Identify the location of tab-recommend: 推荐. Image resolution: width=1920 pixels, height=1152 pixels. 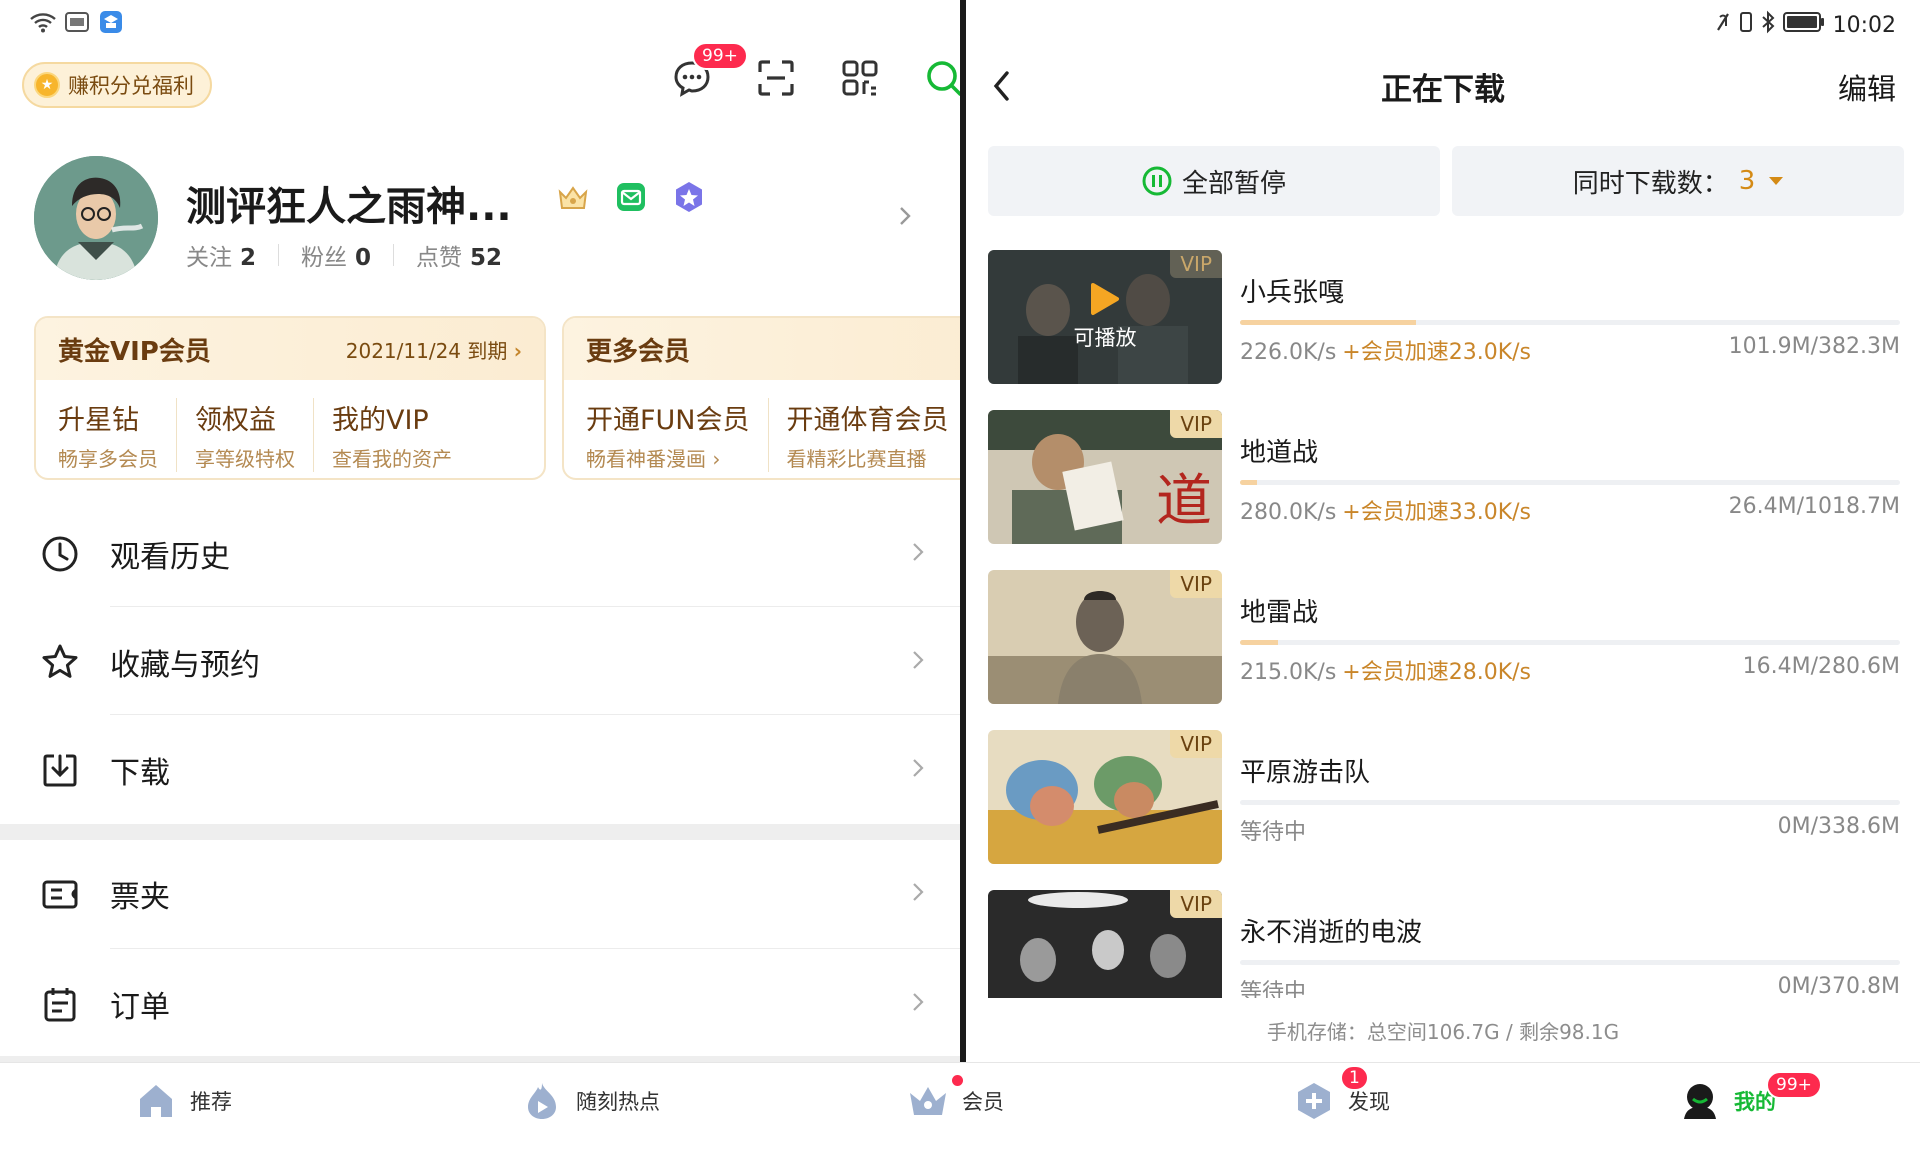
(184, 1101).